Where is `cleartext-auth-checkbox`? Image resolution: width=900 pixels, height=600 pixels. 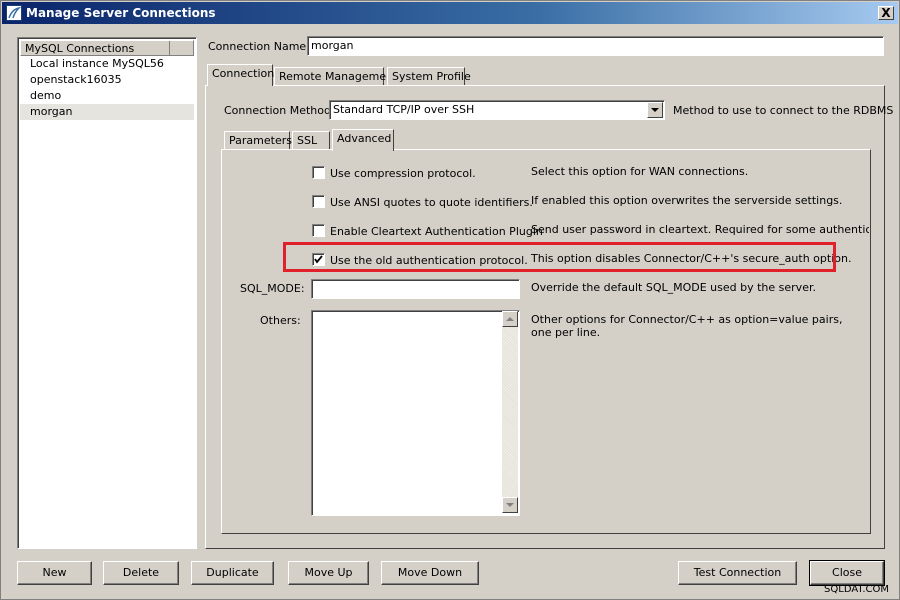
cleartext-auth-checkbox is located at coordinates (318, 230).